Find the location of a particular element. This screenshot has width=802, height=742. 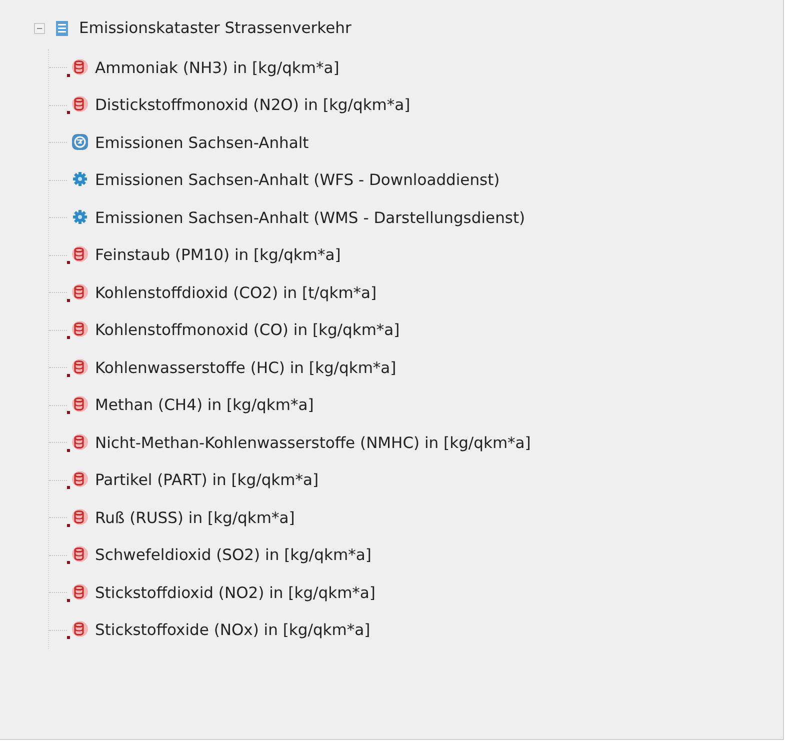

tree-item: Emissionen Sachsen-Anhalt is located at coordinates (202, 143).